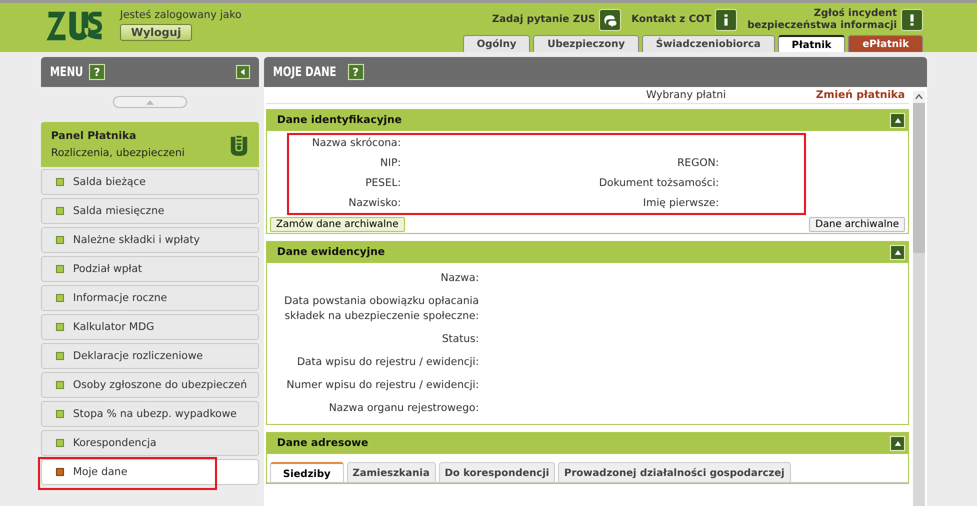 The height and width of the screenshot is (506, 977). Describe the element at coordinates (387, 362) in the screenshot. I see `field-label: Data wpisu do rejestru / ewidencji:` at that location.